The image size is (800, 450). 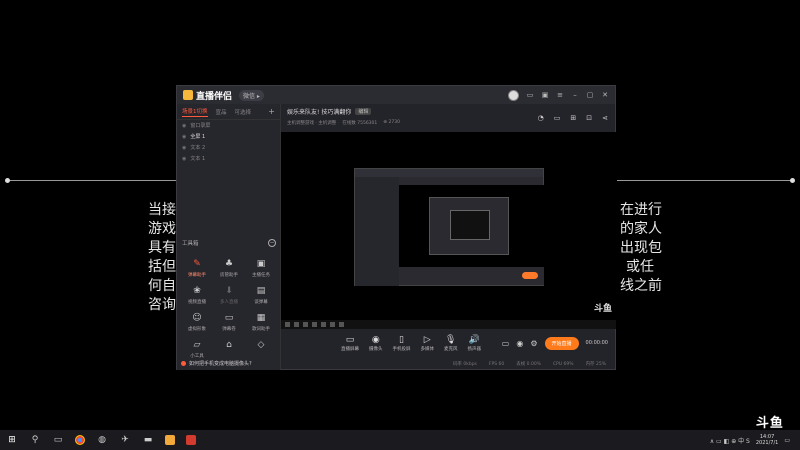 What do you see at coordinates (561, 343) in the screenshot?
I see `start-live-button: 开始直播` at bounding box center [561, 343].